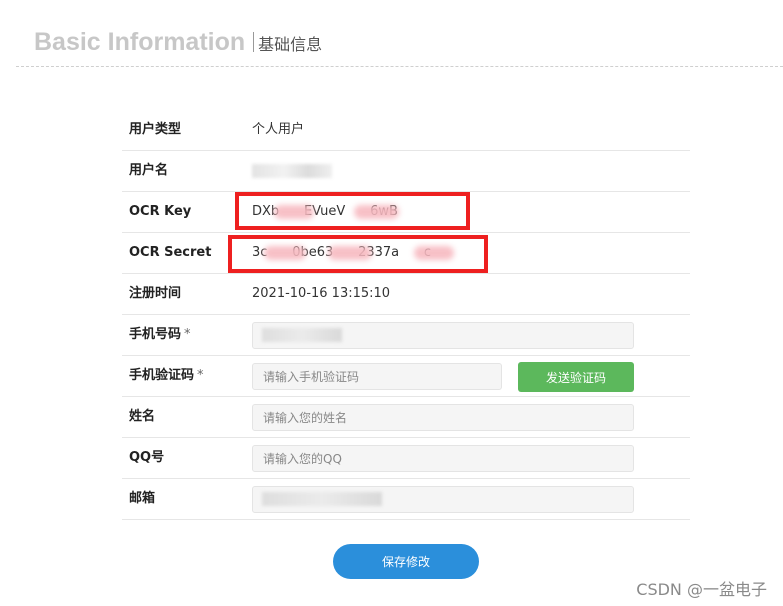 This screenshot has height=606, width=783. Describe the element at coordinates (377, 376) in the screenshot. I see `sms-code-field` at that location.